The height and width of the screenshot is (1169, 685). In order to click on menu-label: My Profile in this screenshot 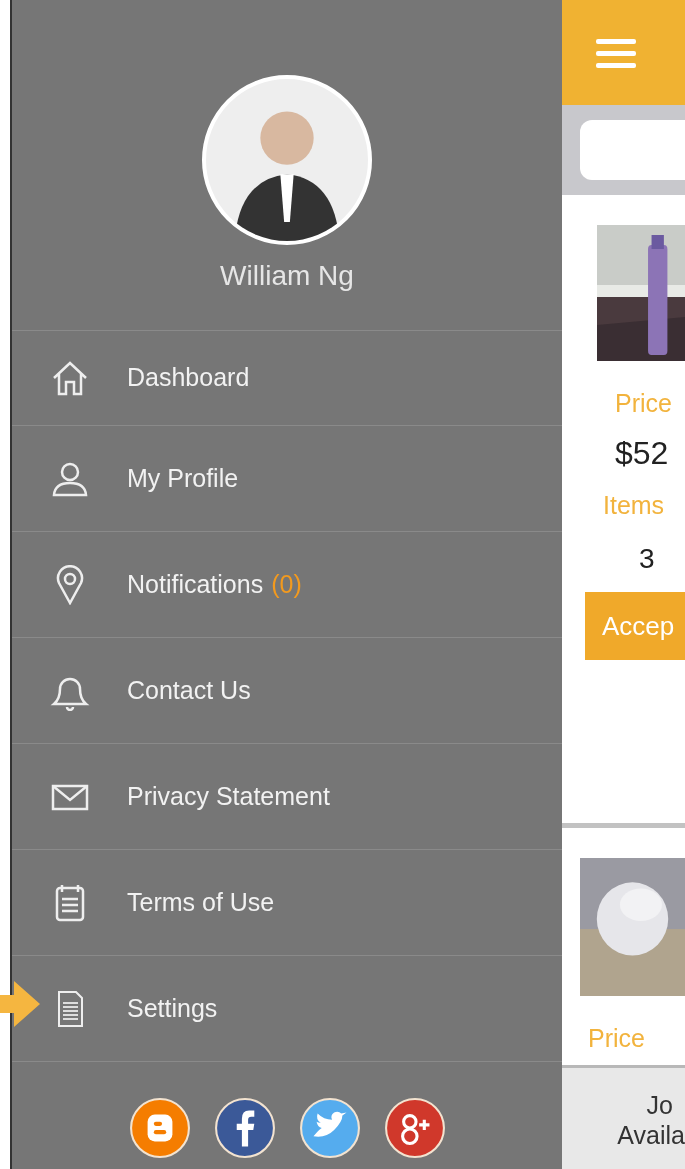, I will do `click(183, 478)`.